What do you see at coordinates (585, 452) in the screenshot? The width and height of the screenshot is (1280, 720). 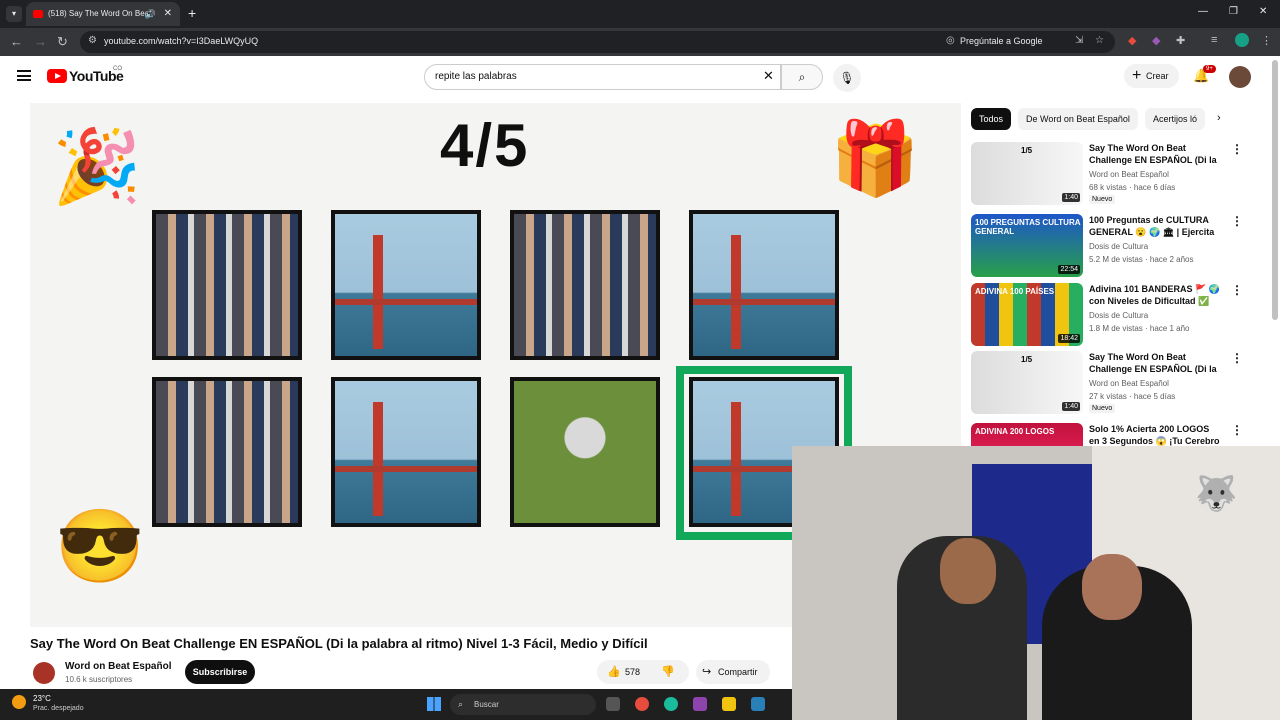 I see `word-card-fountain` at bounding box center [585, 452].